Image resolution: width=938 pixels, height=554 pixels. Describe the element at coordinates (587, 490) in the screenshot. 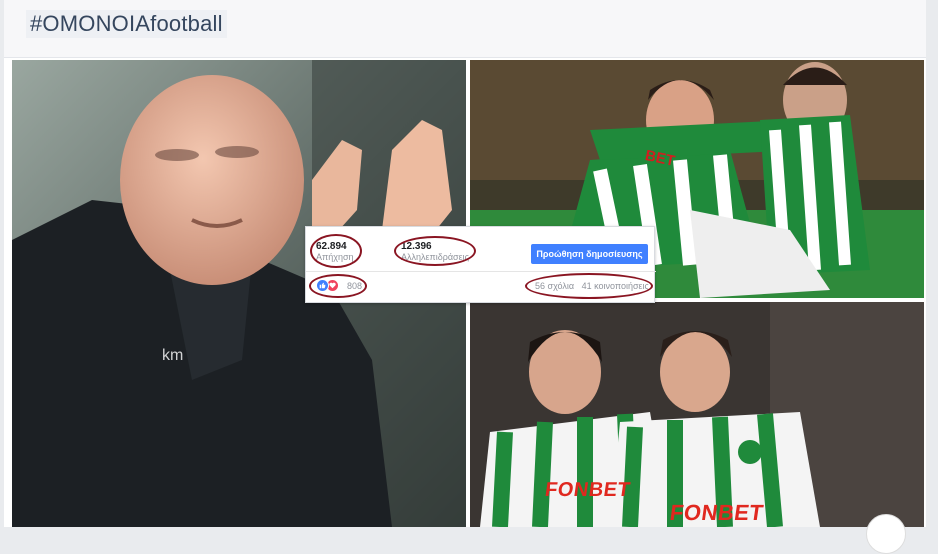

I see `sponsor-text-left: FONBET` at that location.